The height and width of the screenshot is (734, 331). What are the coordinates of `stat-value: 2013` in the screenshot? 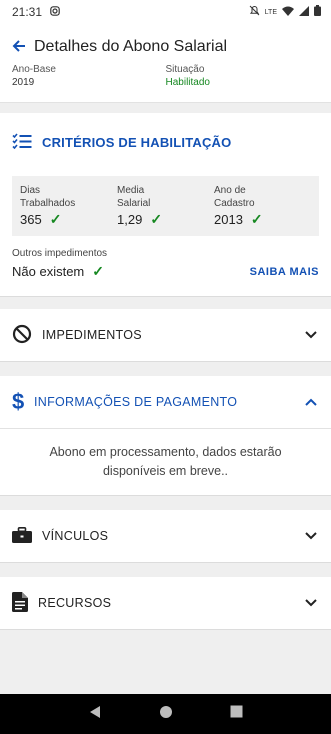 It's located at (228, 219).